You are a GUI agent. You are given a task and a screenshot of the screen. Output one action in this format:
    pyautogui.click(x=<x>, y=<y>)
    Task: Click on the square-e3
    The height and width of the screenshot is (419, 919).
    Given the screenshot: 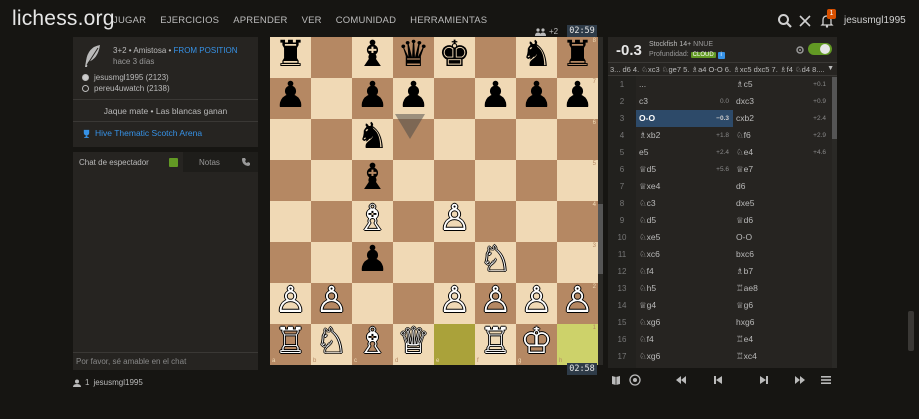 What is the action you would take?
    pyautogui.click(x=454, y=262)
    